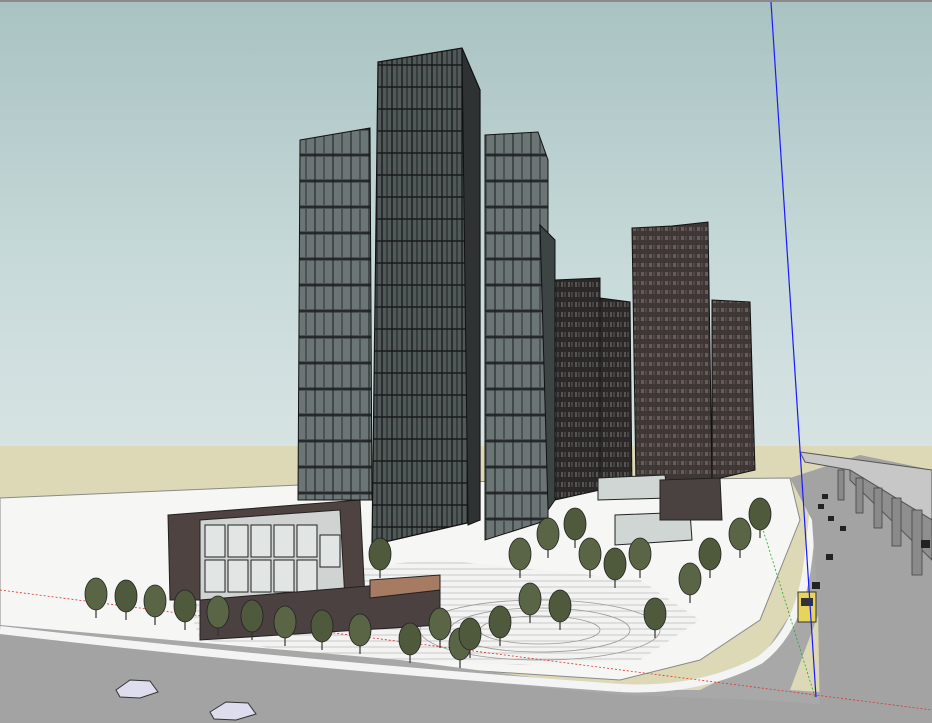 Image resolution: width=932 pixels, height=723 pixels. What do you see at coordinates (633, 487) in the screenshot?
I see `low-rise-right` at bounding box center [633, 487].